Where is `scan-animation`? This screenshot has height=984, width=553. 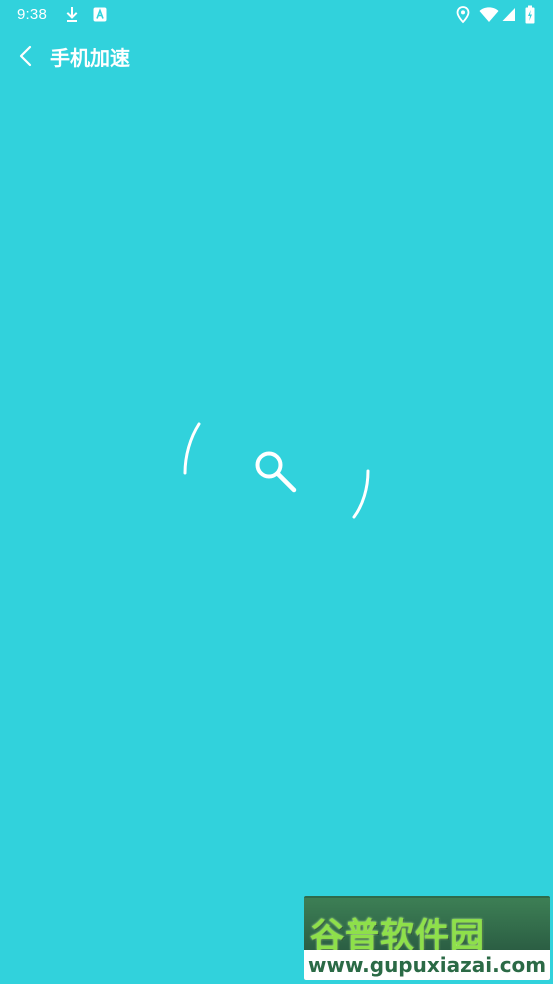 scan-animation is located at coordinates (276, 471).